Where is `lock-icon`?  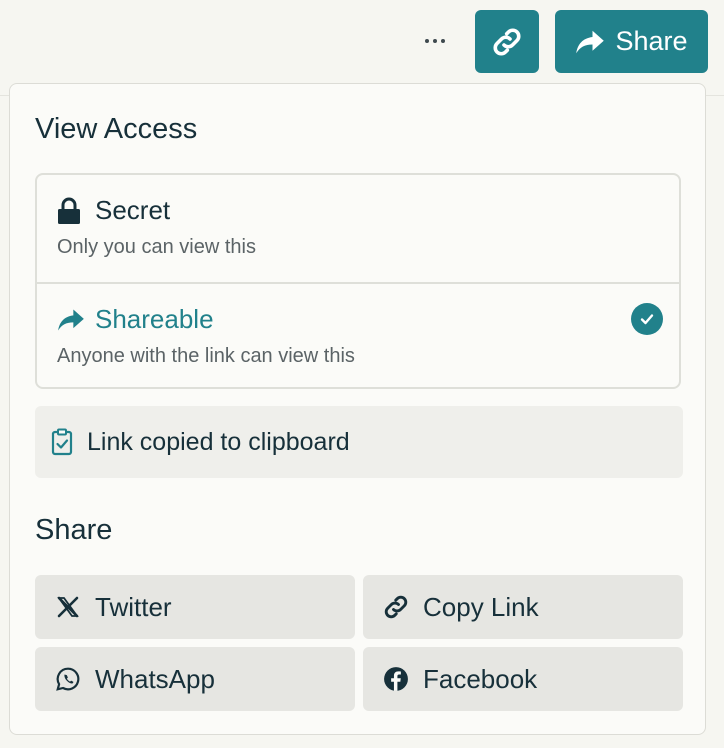
lock-icon is located at coordinates (71, 211).